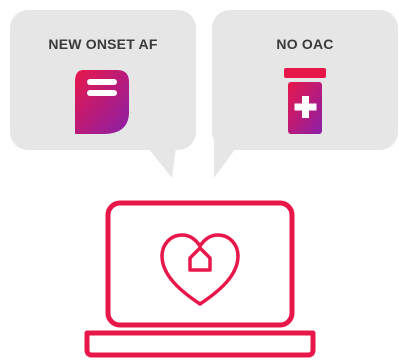 The height and width of the screenshot is (364, 399). I want to click on heart-with-house-icon, so click(200, 269).